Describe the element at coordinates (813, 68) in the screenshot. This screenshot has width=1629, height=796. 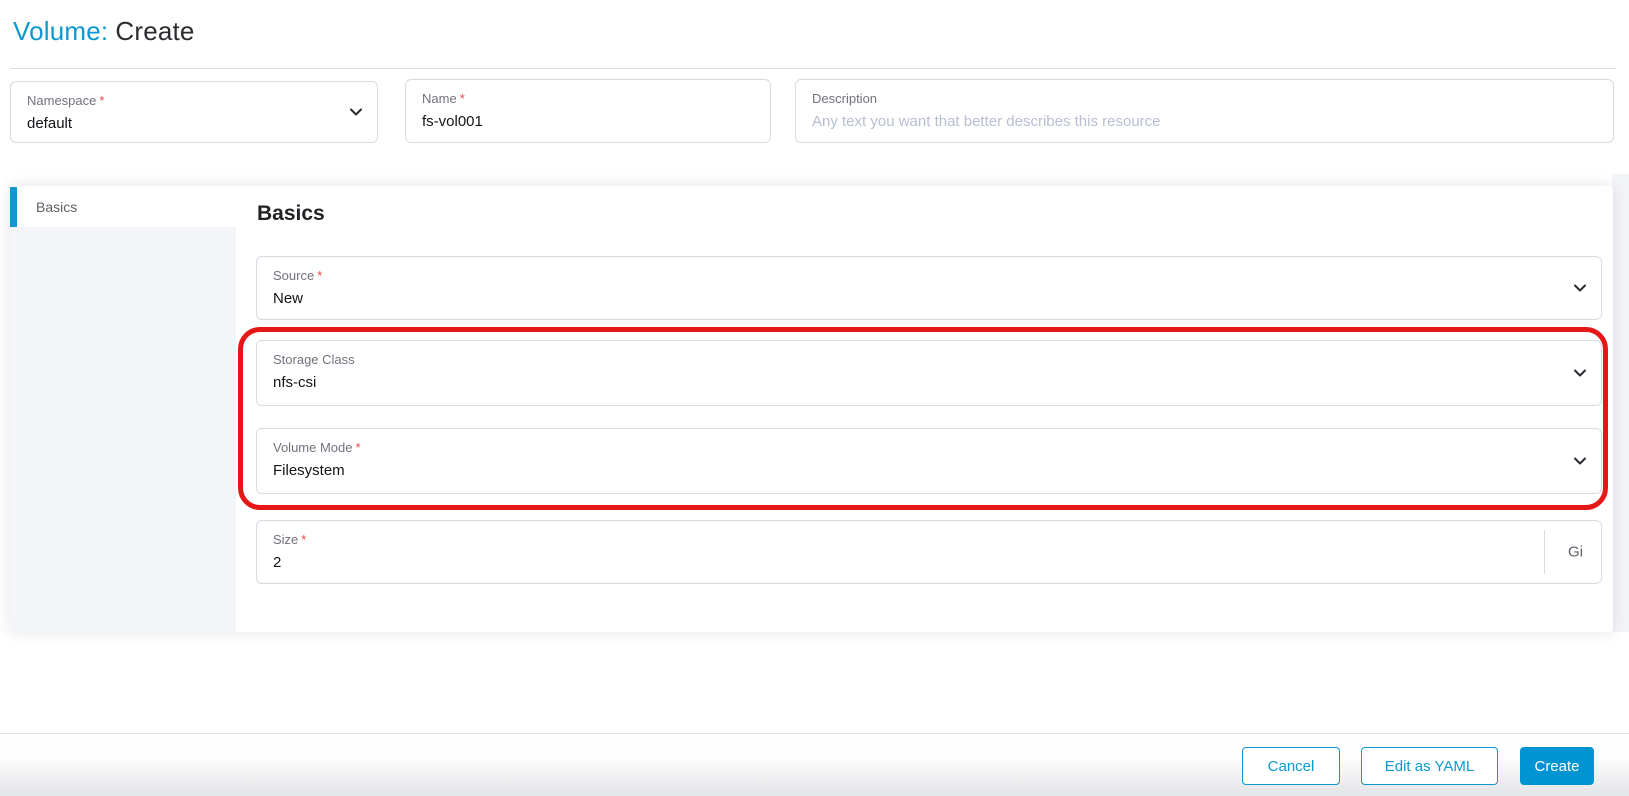
I see `header-divider` at that location.